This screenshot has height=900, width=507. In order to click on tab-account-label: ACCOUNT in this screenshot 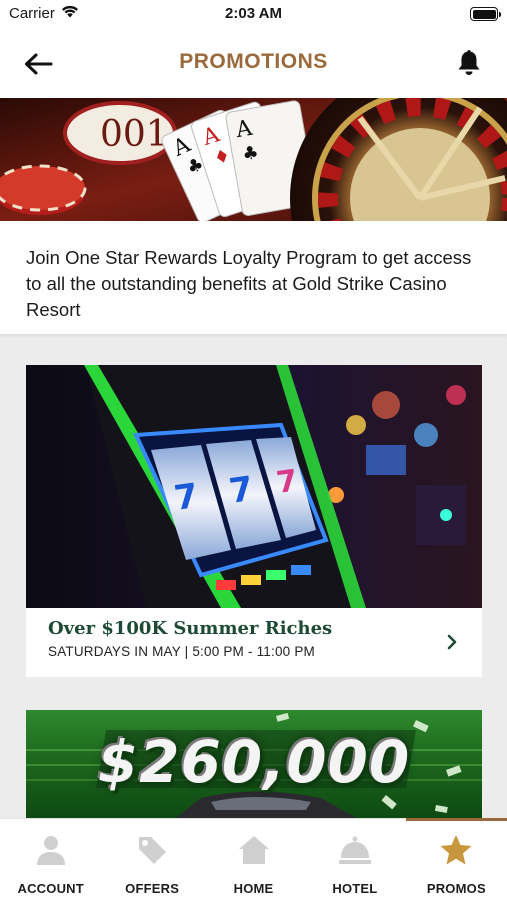, I will do `click(50, 888)`.